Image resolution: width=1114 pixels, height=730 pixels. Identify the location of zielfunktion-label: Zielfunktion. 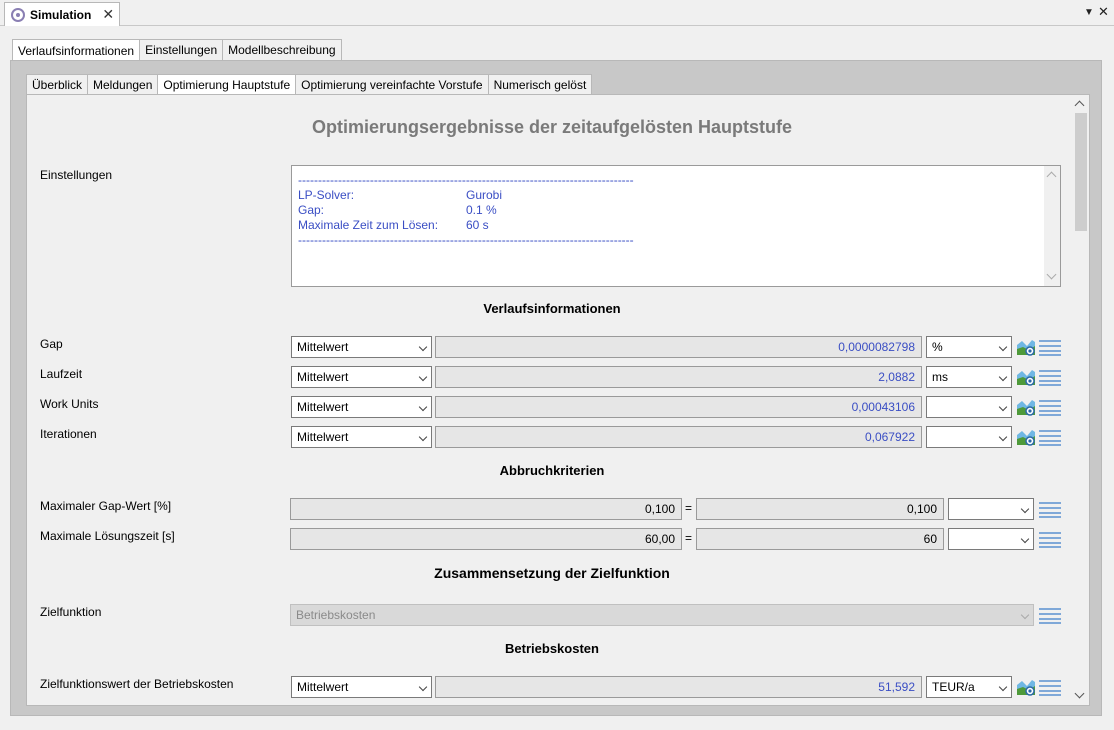
(71, 612).